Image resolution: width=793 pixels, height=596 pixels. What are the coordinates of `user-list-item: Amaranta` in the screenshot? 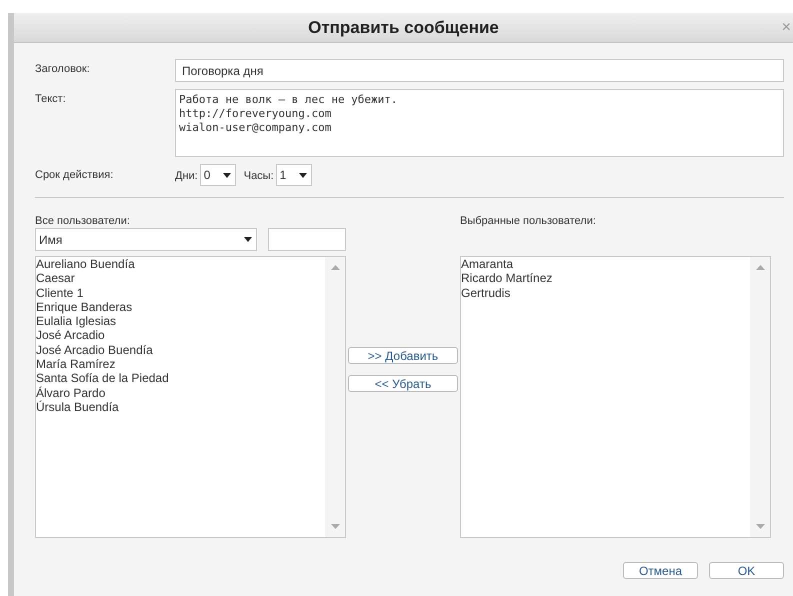 It's located at (605, 264).